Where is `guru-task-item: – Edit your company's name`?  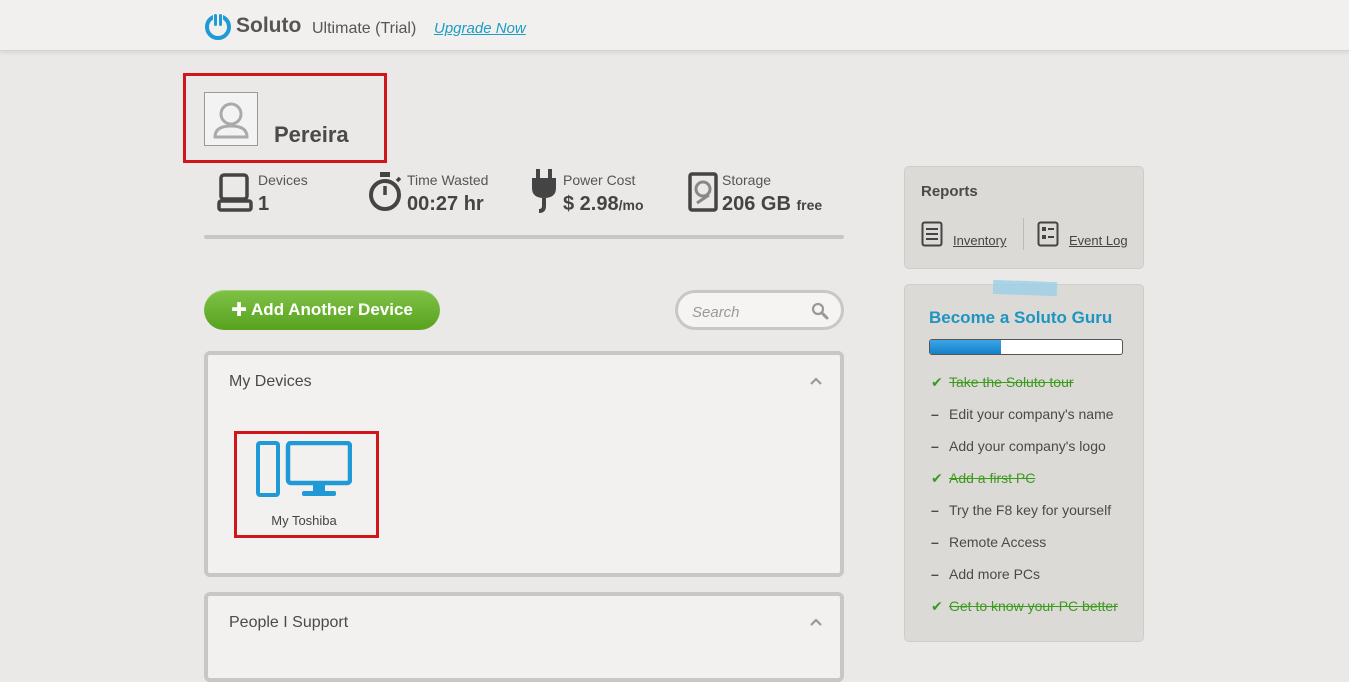
guru-task-item: – Edit your company's name is located at coordinates (1022, 414).